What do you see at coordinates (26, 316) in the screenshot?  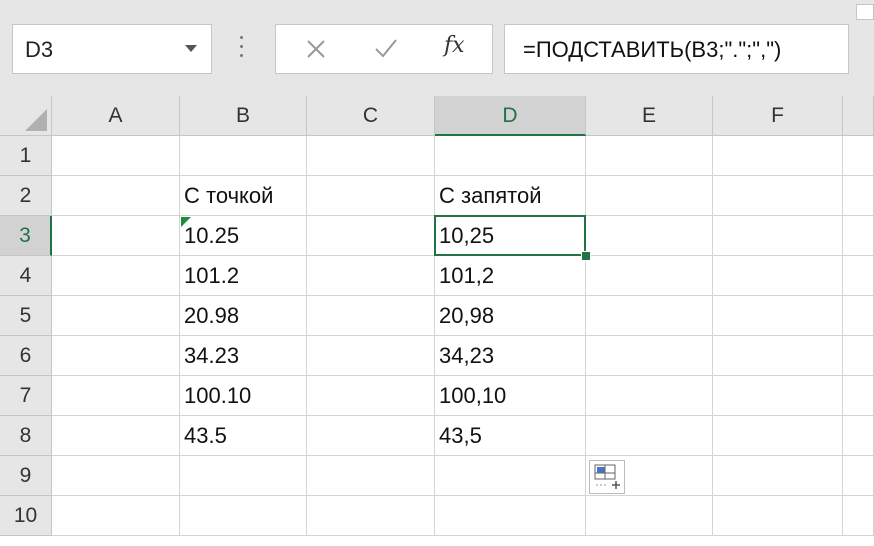 I see `row-header-5: 5` at bounding box center [26, 316].